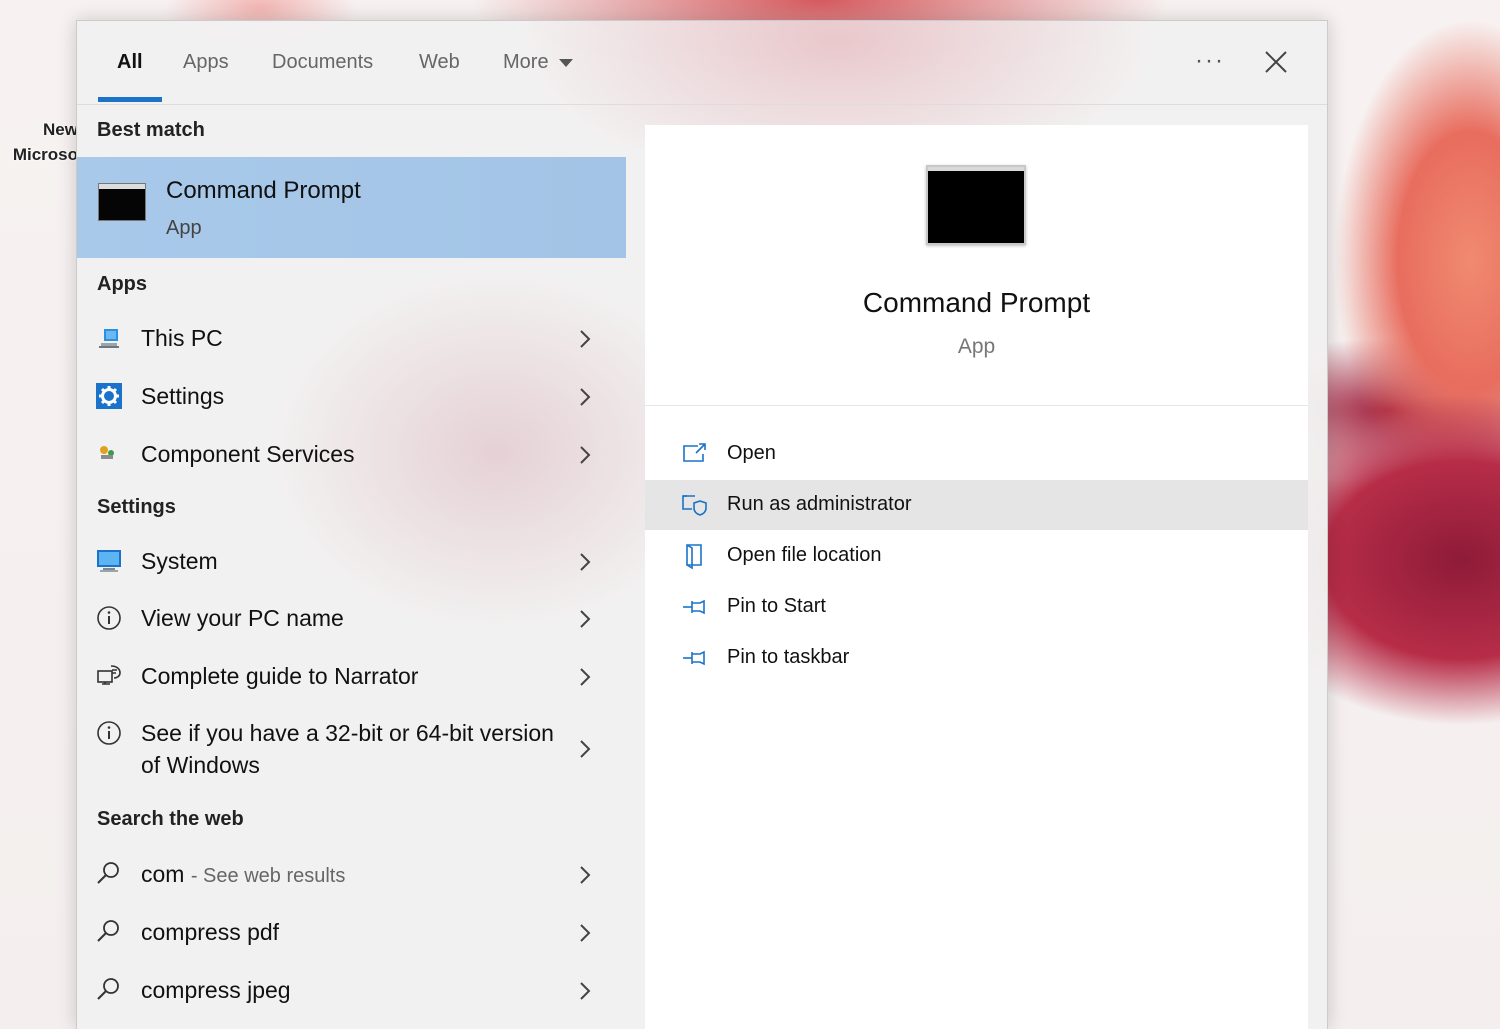 The width and height of the screenshot is (1500, 1029). Describe the element at coordinates (351, 933) in the screenshot. I see `web-result-compress-pdf: compress pdf` at that location.